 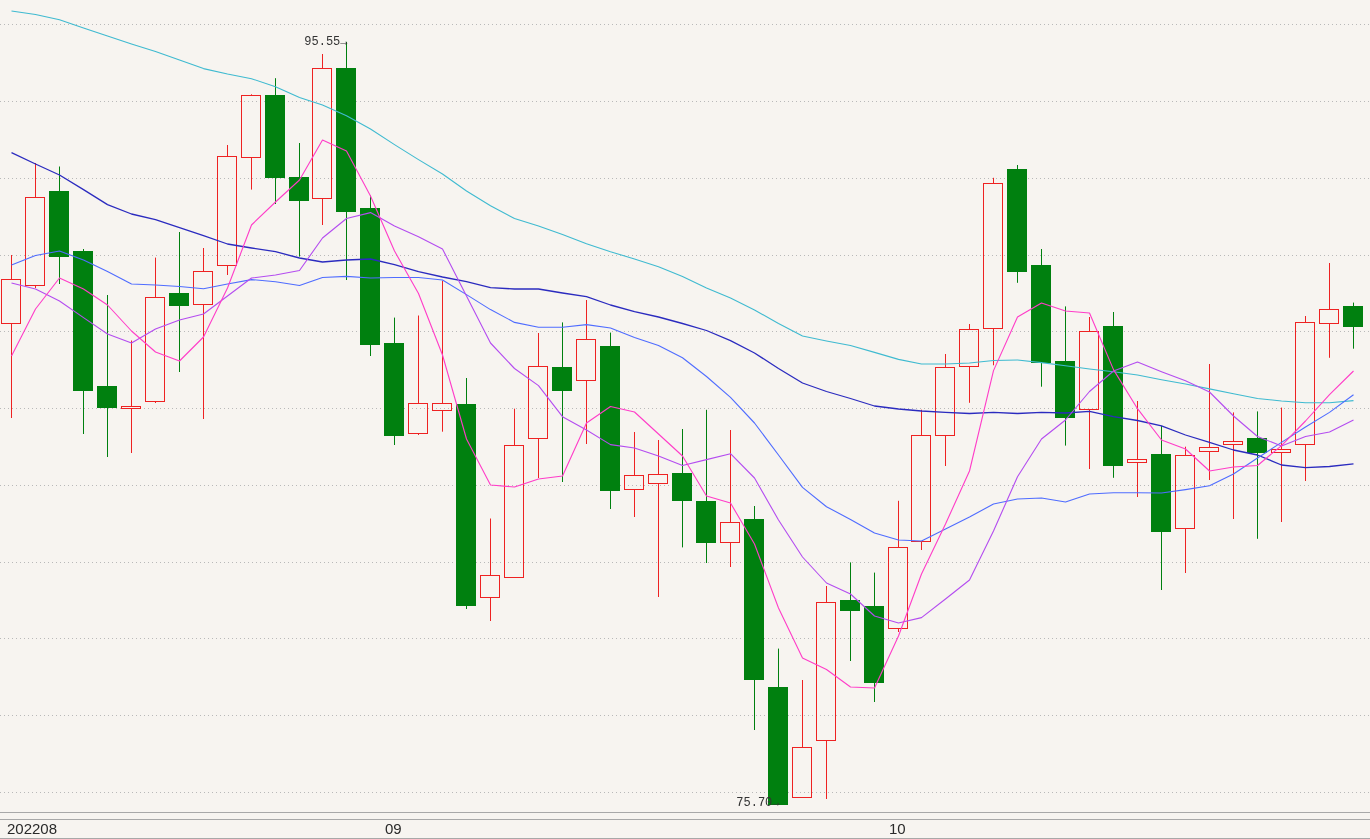 I want to click on x-axis-label: 10, so click(x=897, y=829).